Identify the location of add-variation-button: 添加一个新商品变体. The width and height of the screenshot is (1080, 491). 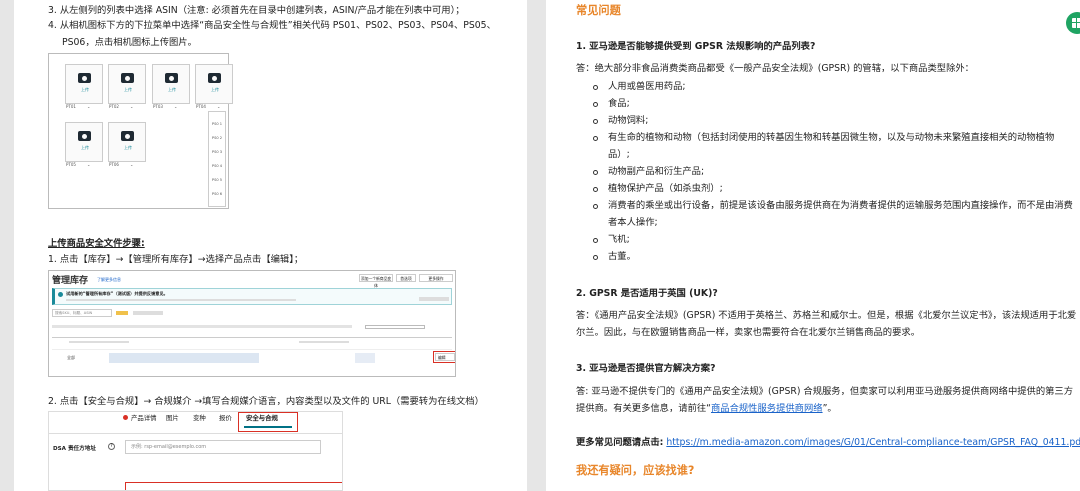
(376, 281).